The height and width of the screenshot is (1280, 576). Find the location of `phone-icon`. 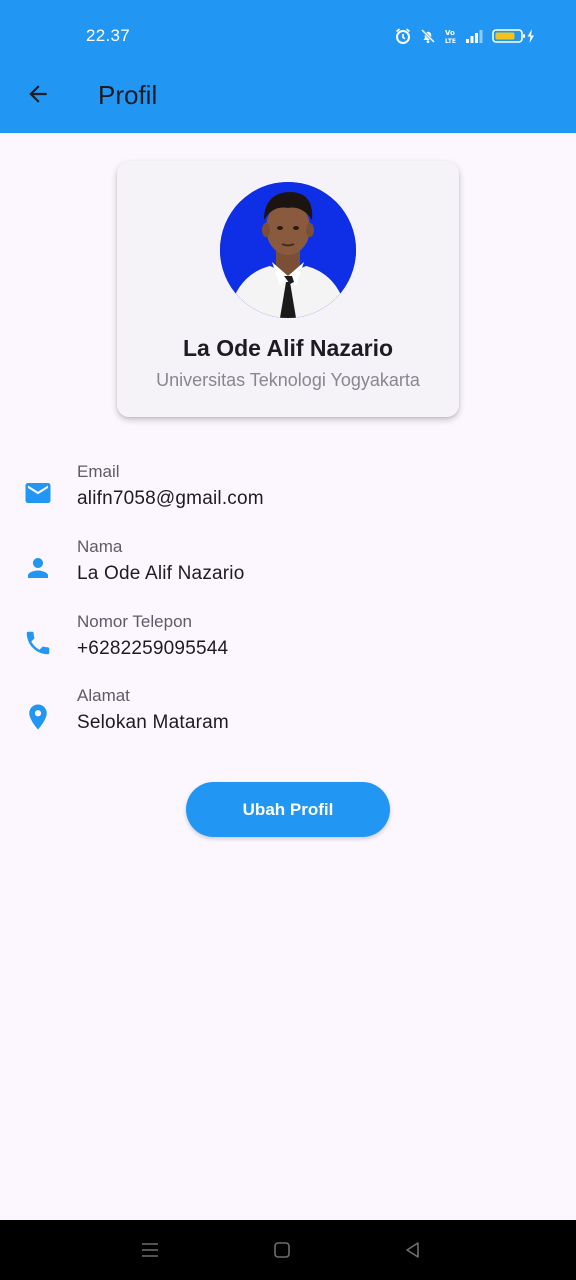

phone-icon is located at coordinates (38, 643).